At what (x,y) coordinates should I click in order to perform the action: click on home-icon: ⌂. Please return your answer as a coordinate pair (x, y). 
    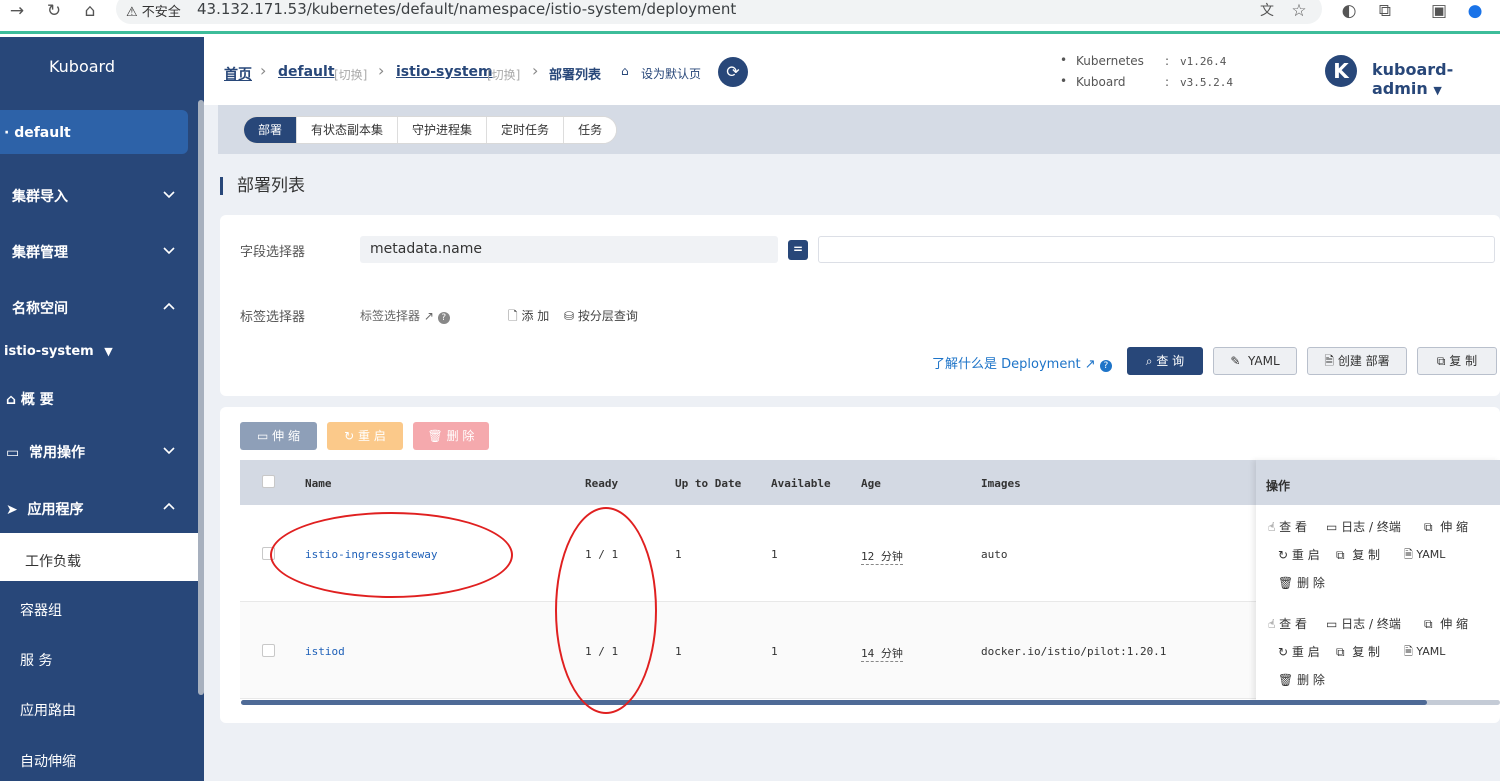
    Looking at the image, I should click on (90, 11).